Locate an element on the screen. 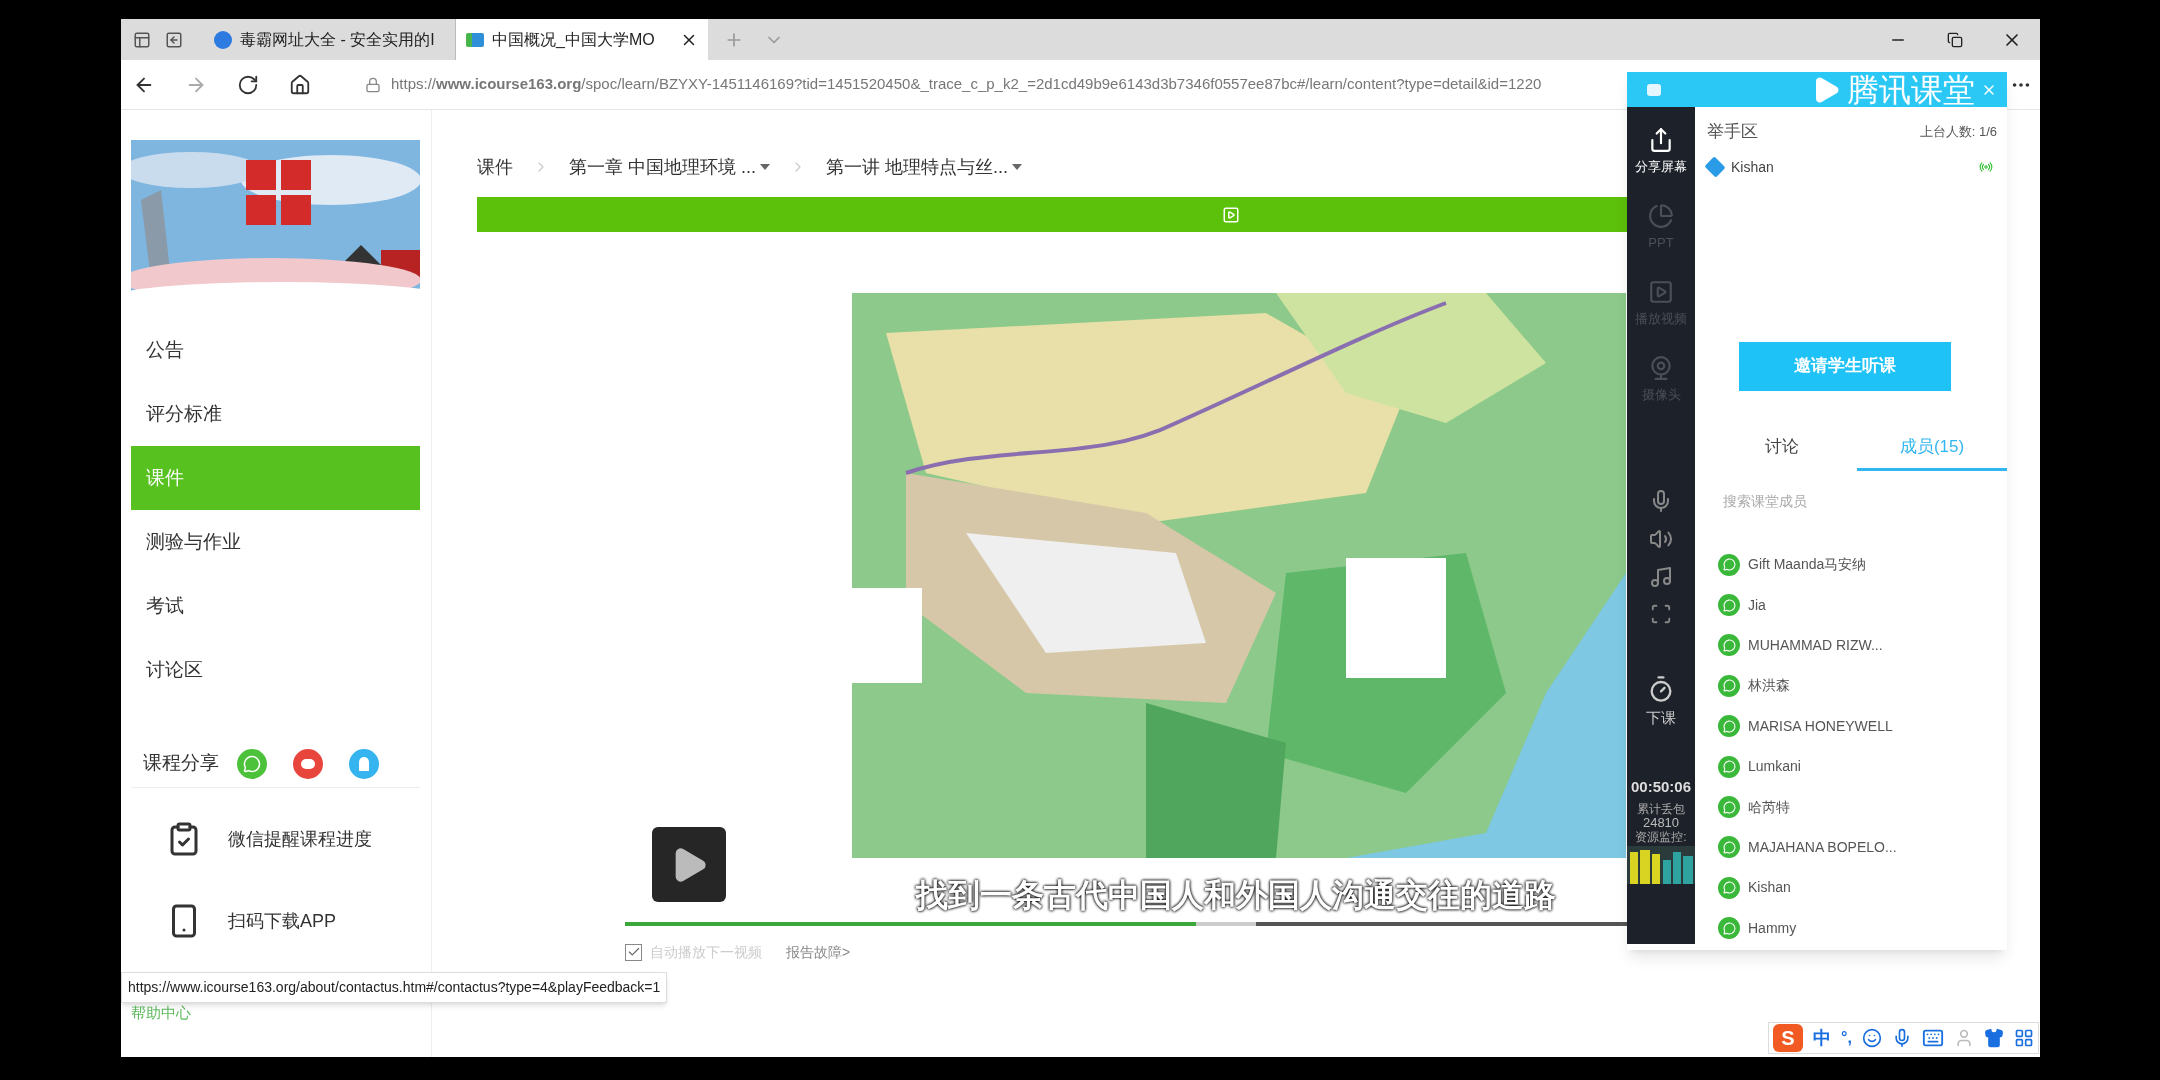 This screenshot has width=2160, height=1080. member-name: Hammy is located at coordinates (1772, 928).